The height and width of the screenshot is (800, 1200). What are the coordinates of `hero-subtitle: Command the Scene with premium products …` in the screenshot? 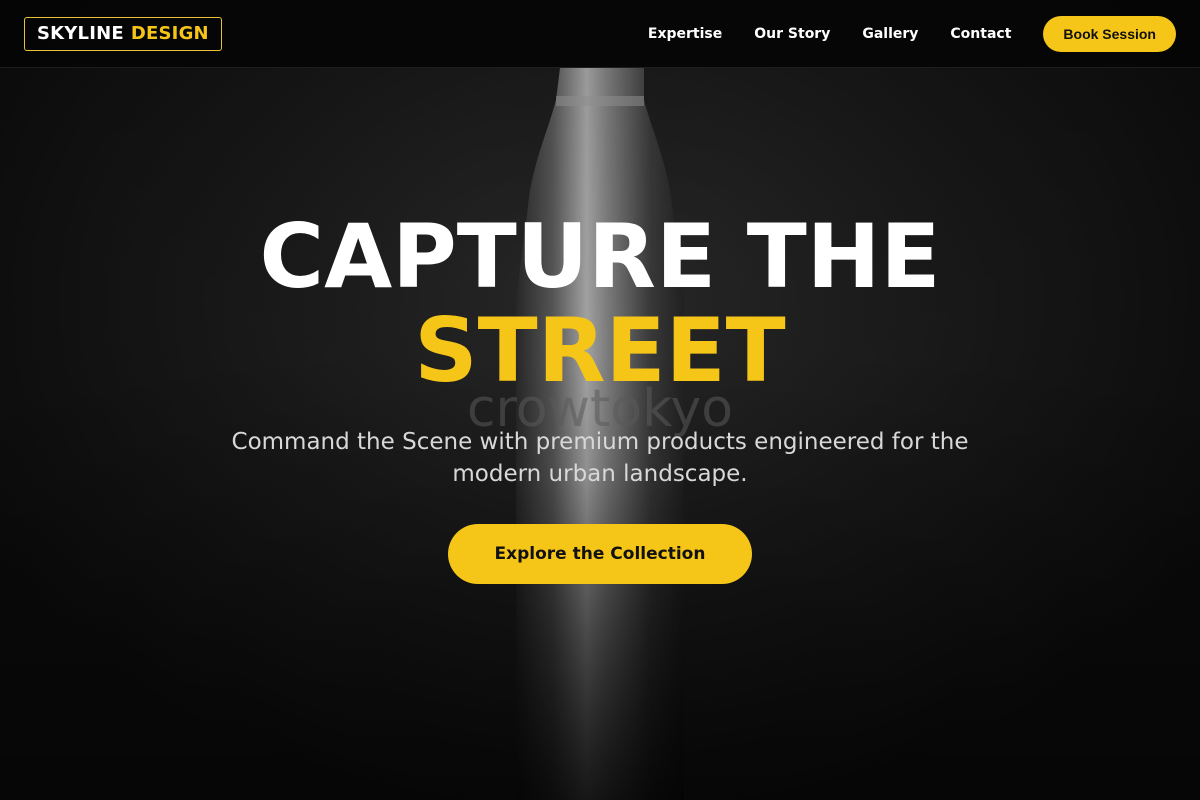 It's located at (600, 458).